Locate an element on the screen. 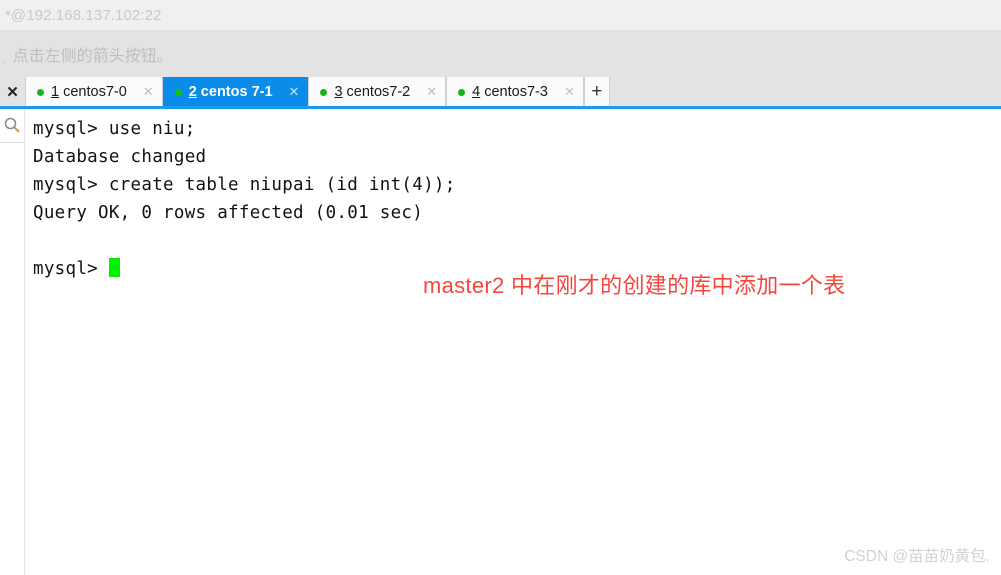 The image size is (1001, 575). terminal-line: mysql> create table niupai (id int(4)); is located at coordinates (244, 185).